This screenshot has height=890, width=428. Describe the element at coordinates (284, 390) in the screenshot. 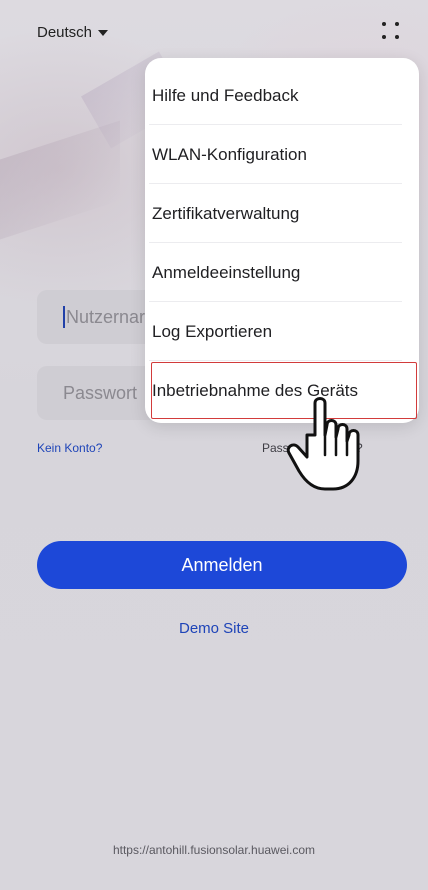

I see `highlight-box` at that location.